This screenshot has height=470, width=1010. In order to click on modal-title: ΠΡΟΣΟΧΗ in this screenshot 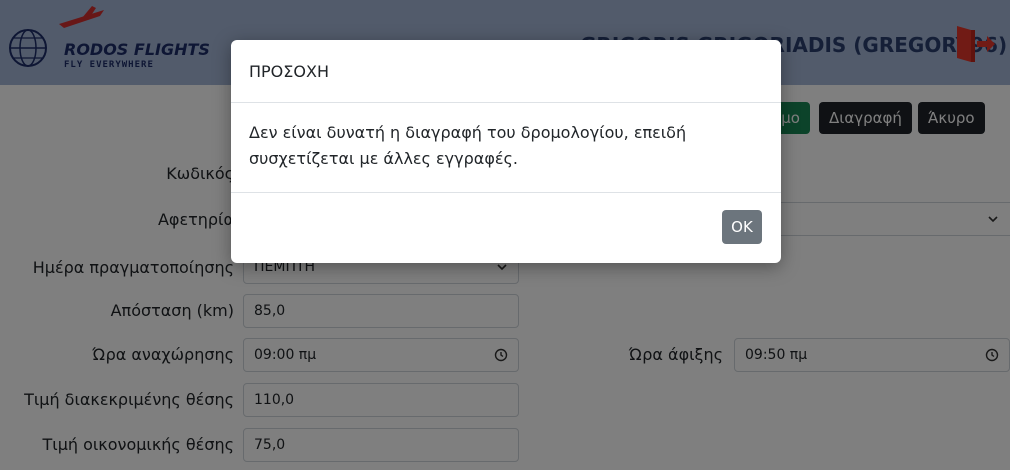, I will do `click(289, 71)`.